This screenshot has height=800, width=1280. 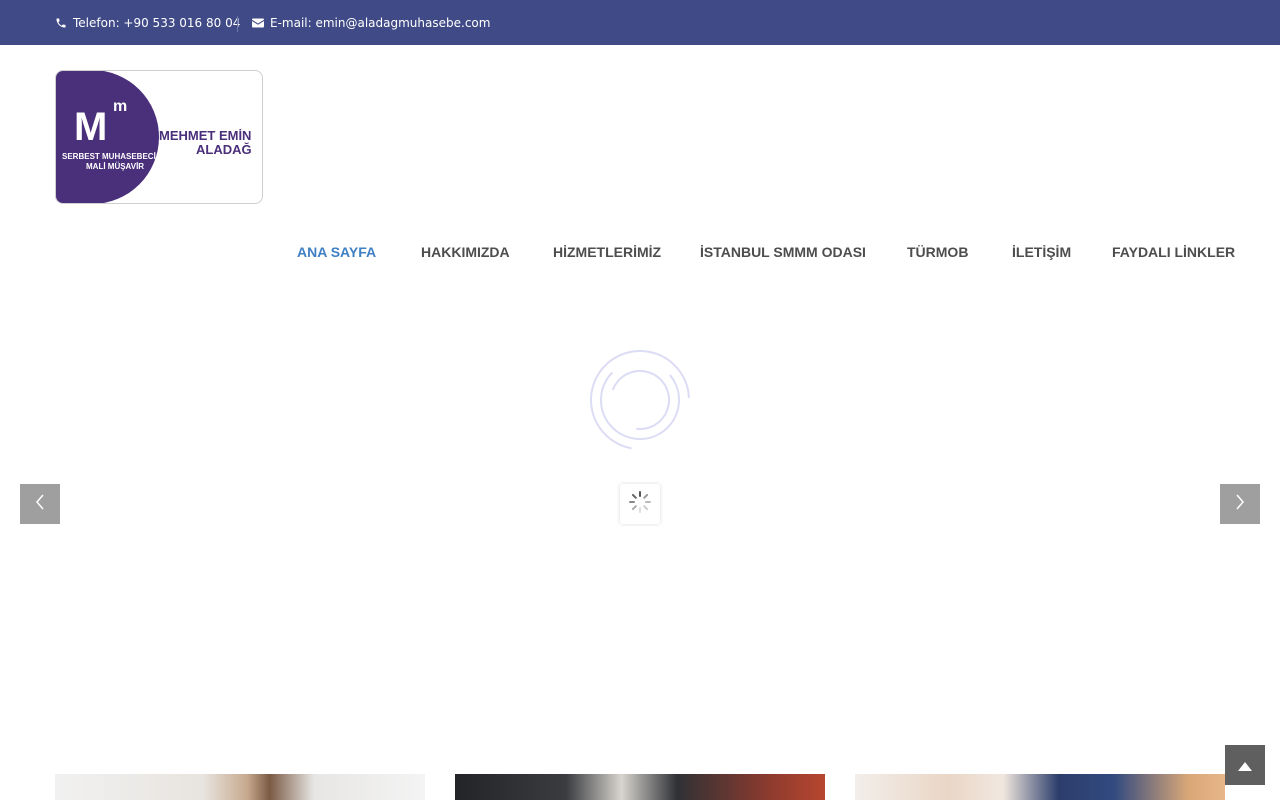 What do you see at coordinates (205, 135) in the screenshot?
I see `logo-name-line1: MEHMET EMİN` at bounding box center [205, 135].